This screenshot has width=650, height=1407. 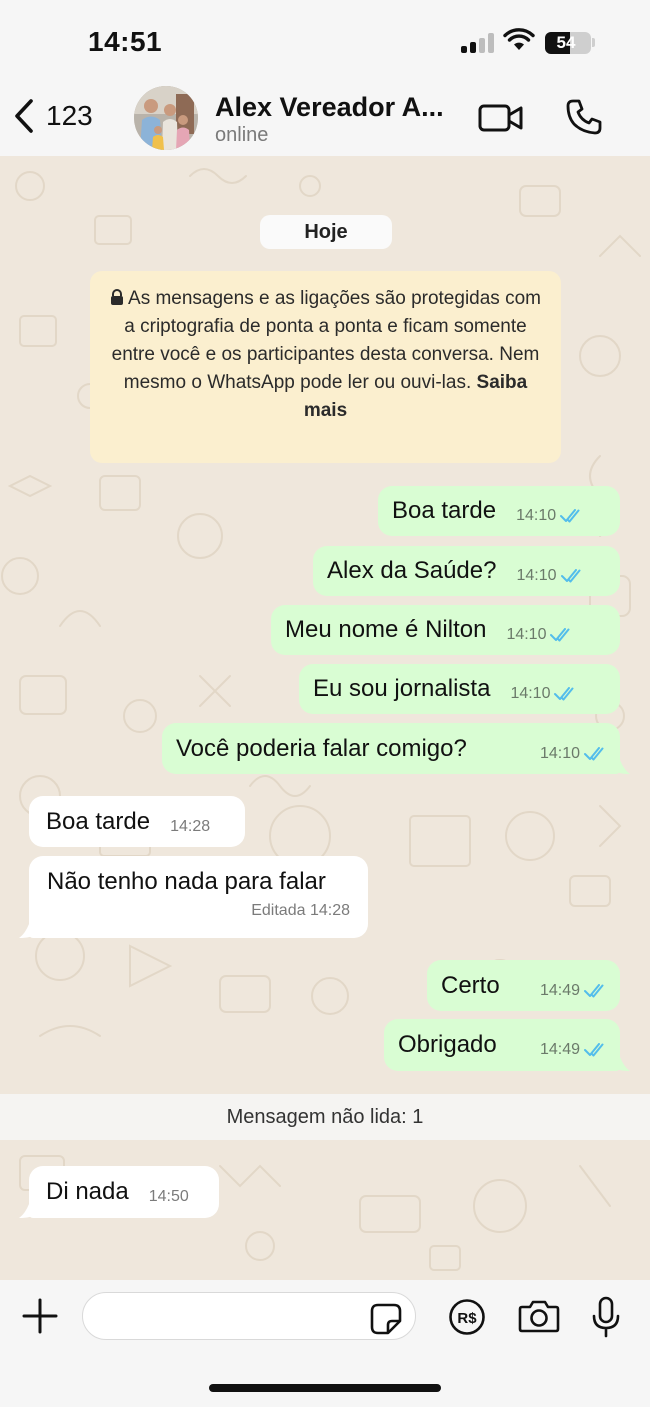 I want to click on message-outgoing: Alex da Saúde? 14:10, so click(x=466, y=571).